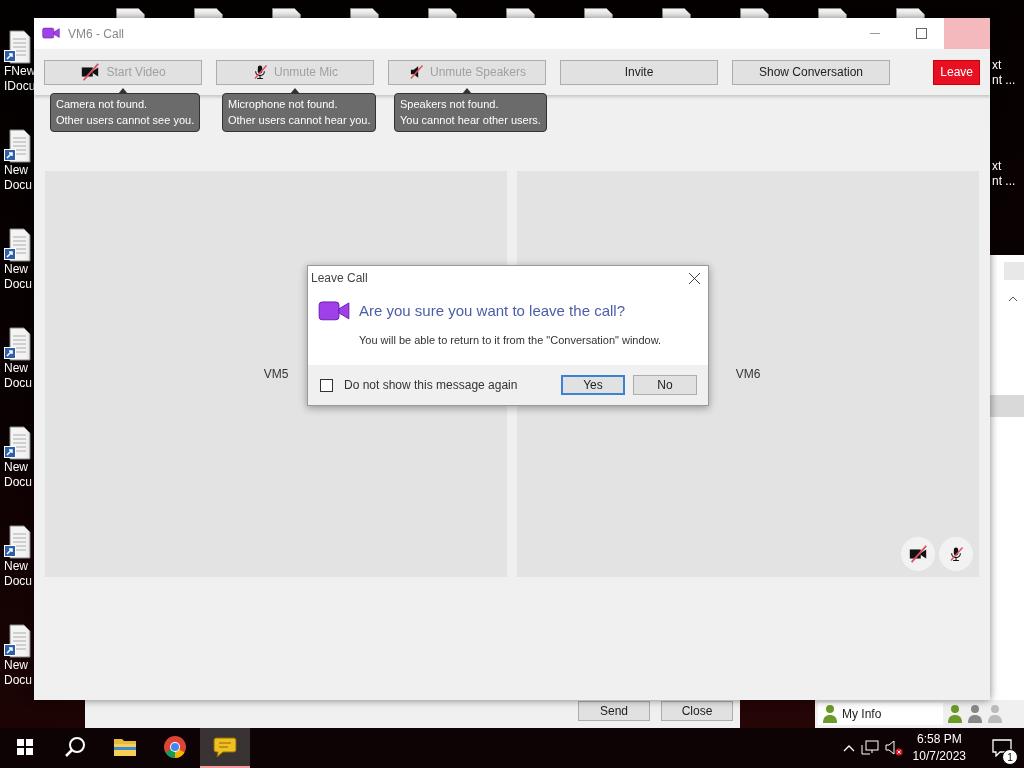 The image size is (1024, 768). Describe the element at coordinates (893, 748) in the screenshot. I see `volume-muted-icon` at that location.